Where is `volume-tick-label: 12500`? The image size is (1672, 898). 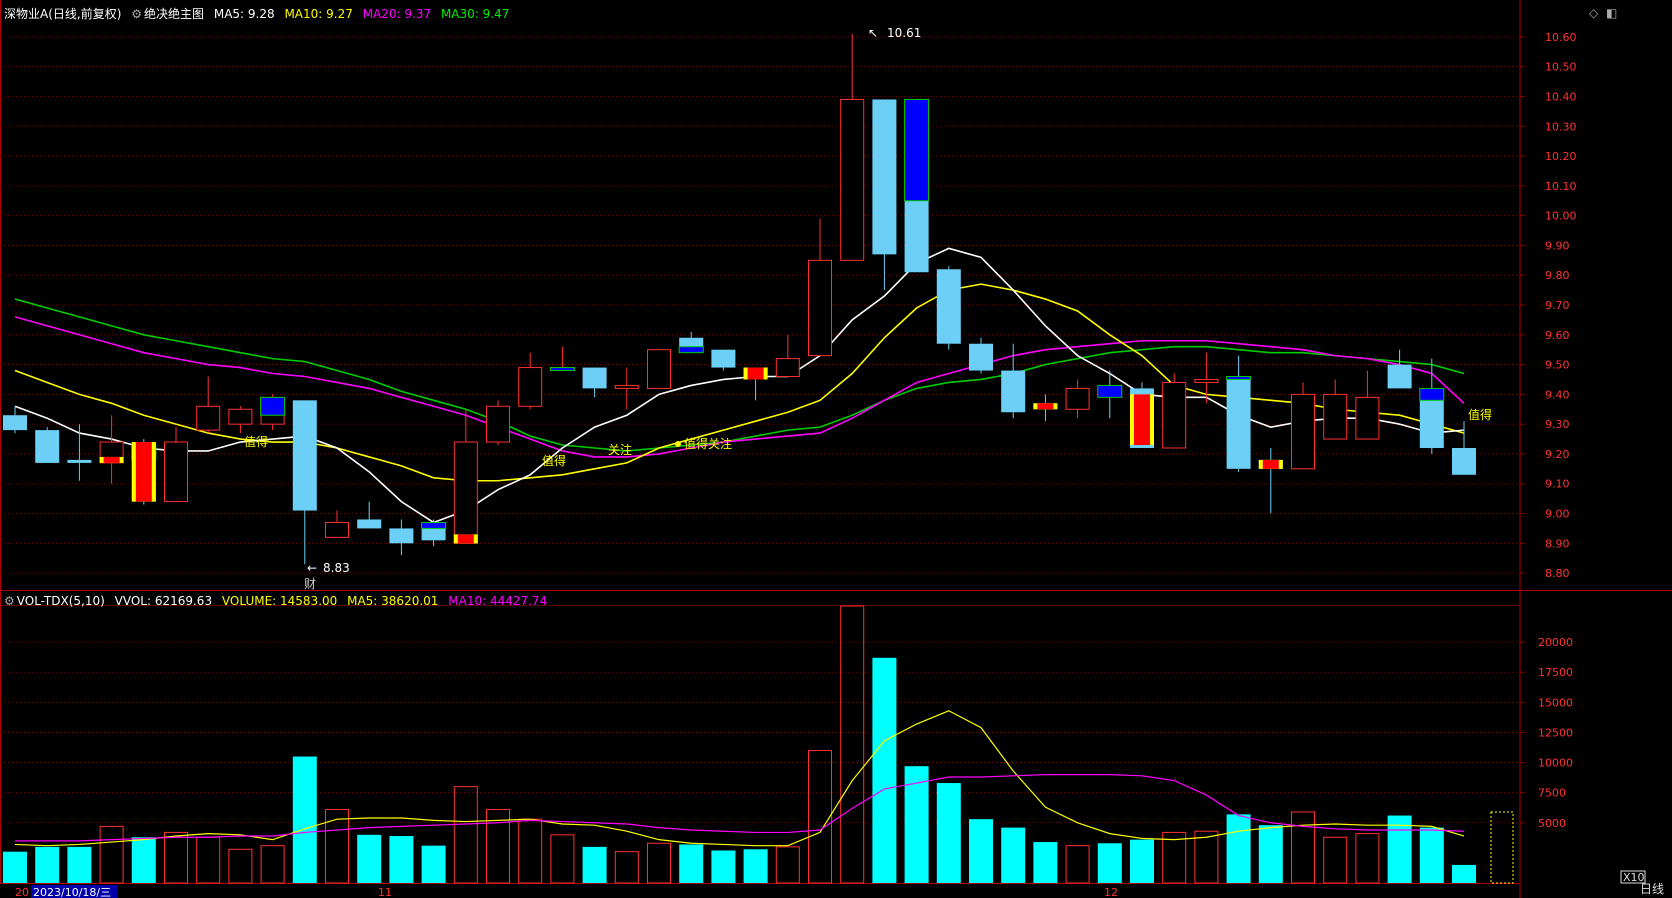
volume-tick-label: 12500 is located at coordinates (1555, 732).